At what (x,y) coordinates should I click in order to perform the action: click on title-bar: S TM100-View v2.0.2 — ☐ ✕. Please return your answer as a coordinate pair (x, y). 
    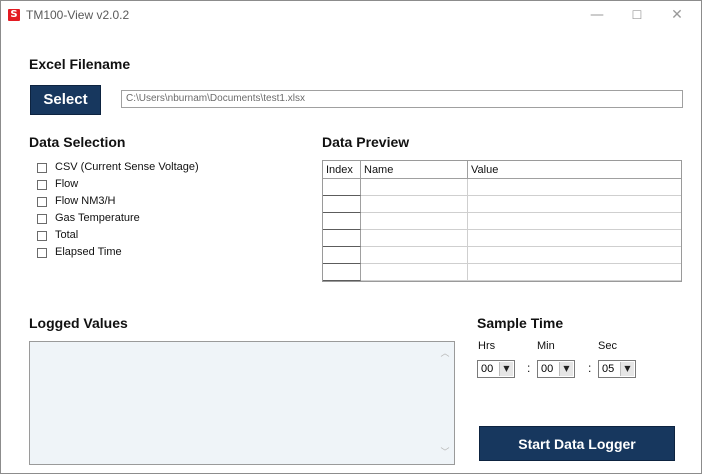
    Looking at the image, I should click on (351, 15).